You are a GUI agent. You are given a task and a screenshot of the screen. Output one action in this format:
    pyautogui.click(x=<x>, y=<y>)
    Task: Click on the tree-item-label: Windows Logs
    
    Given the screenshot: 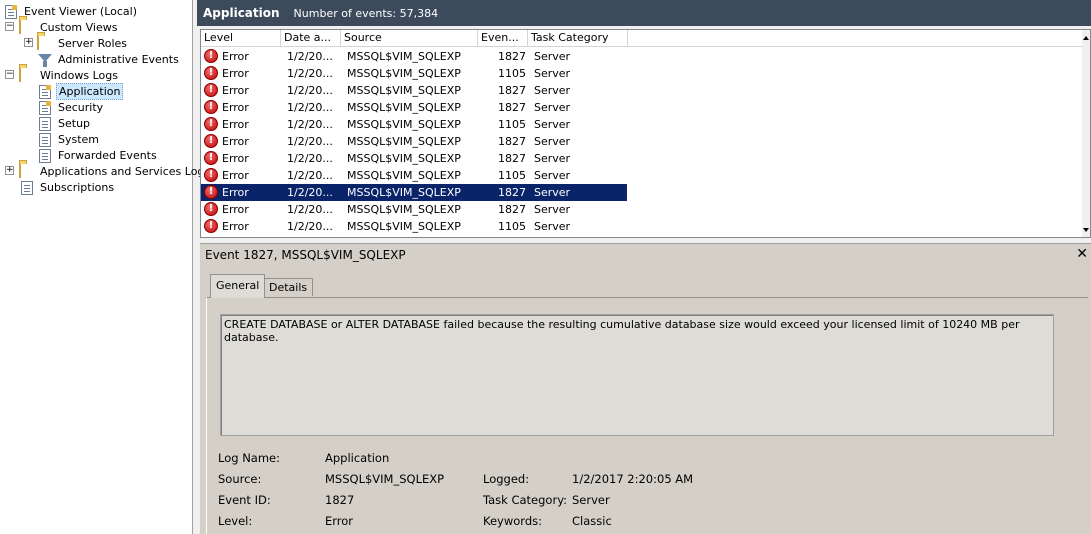 What is the action you would take?
    pyautogui.click(x=79, y=75)
    